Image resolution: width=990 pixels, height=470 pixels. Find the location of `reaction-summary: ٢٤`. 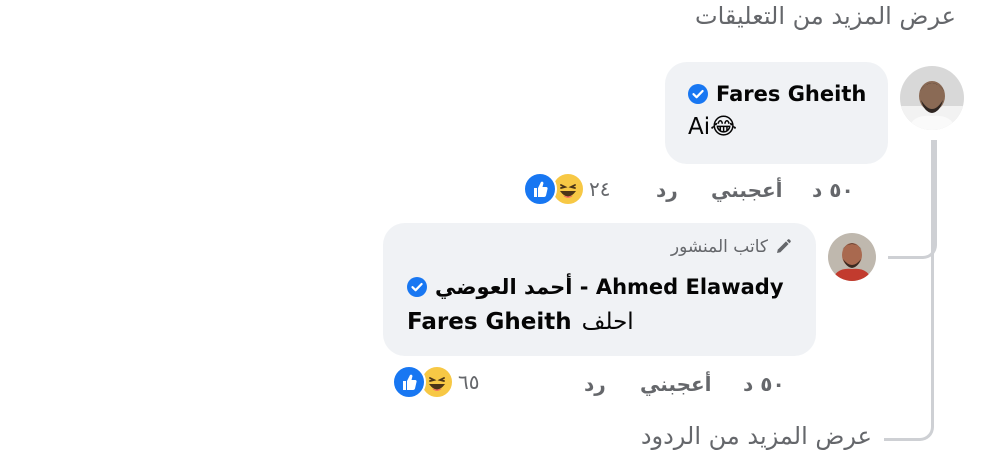

reaction-summary: ٢٤ is located at coordinates (566, 189).